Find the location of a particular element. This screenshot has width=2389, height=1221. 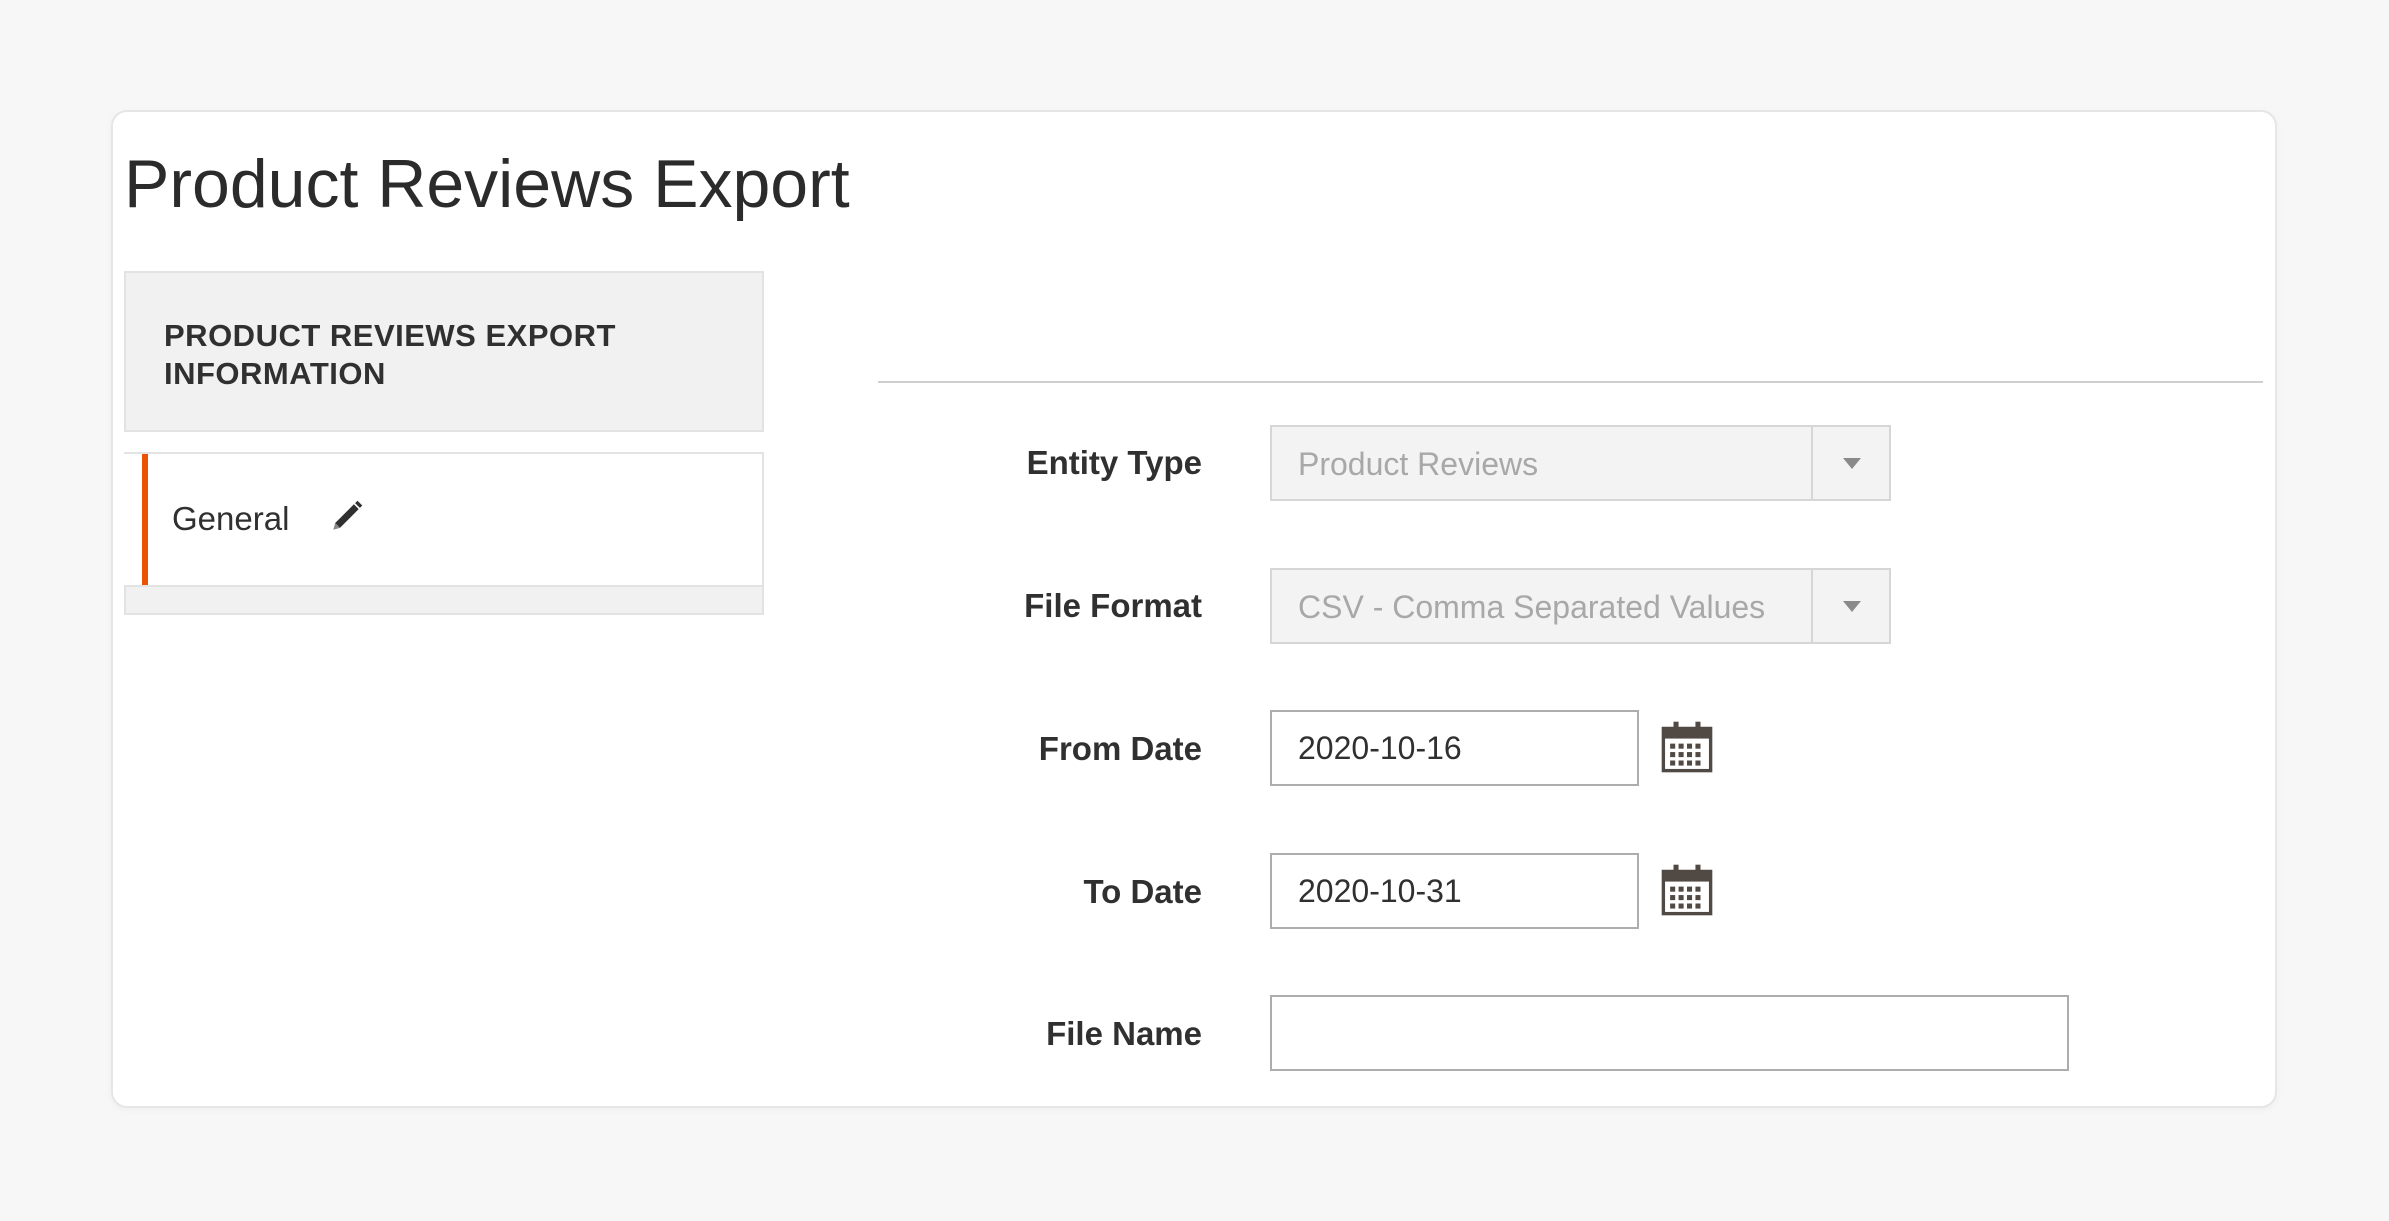

file-format-label: File Format is located at coordinates (1113, 605).